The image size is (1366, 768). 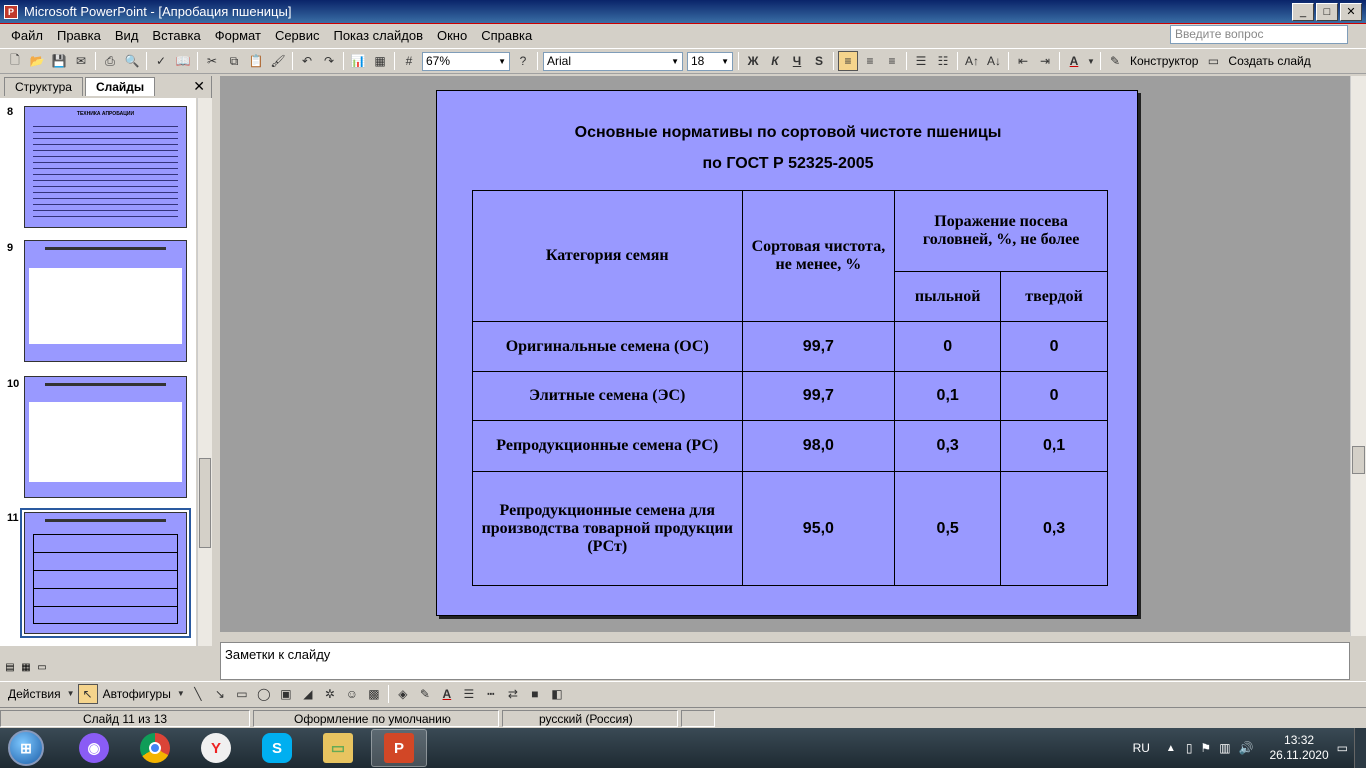 What do you see at coordinates (307, 61) in the screenshot?
I see `undo-icon: ↶` at bounding box center [307, 61].